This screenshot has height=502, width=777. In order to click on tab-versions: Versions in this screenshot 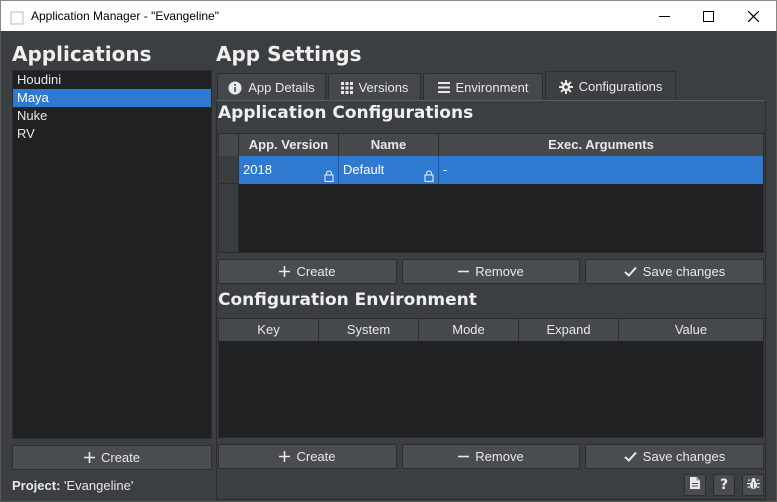, I will do `click(374, 87)`.